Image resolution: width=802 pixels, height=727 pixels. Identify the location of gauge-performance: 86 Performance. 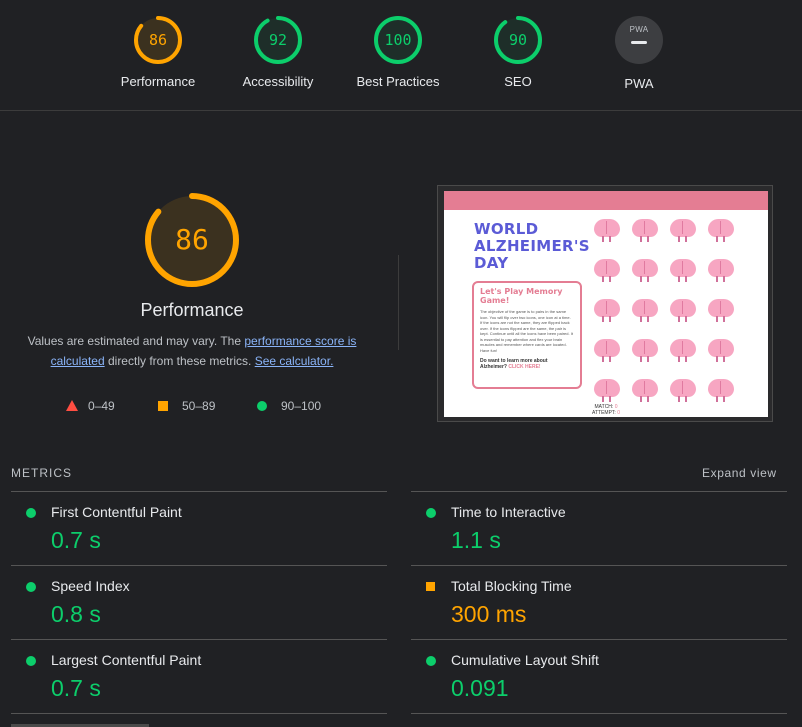
(158, 51).